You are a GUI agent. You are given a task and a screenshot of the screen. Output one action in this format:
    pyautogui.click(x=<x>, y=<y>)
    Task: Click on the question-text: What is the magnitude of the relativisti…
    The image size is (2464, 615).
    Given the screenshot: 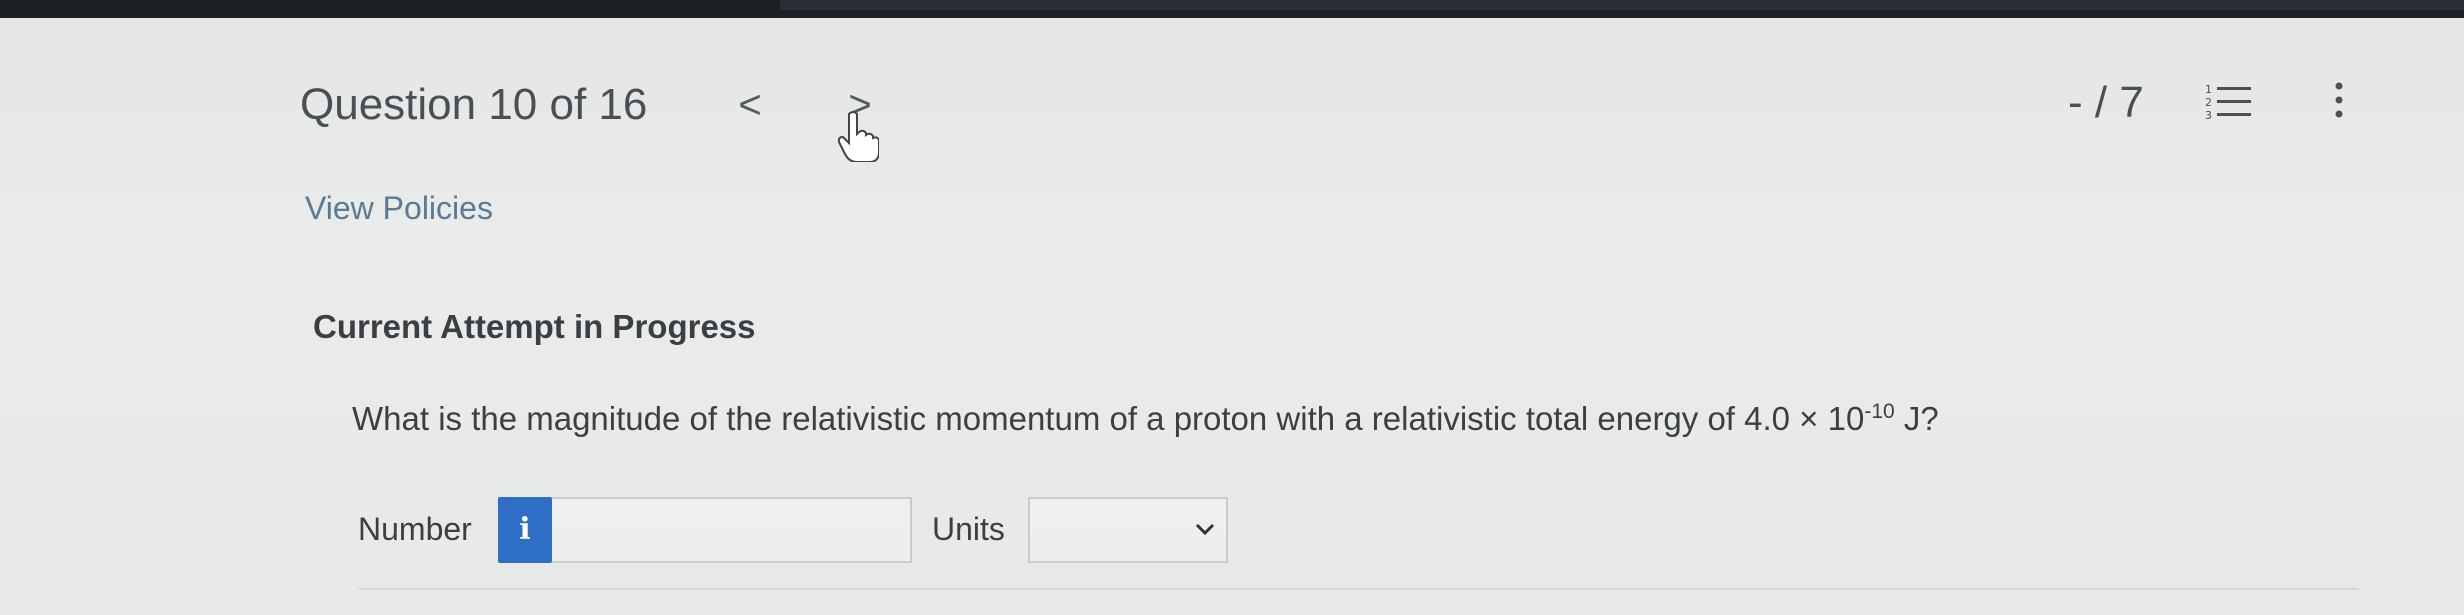 What is the action you would take?
    pyautogui.click(x=1145, y=419)
    